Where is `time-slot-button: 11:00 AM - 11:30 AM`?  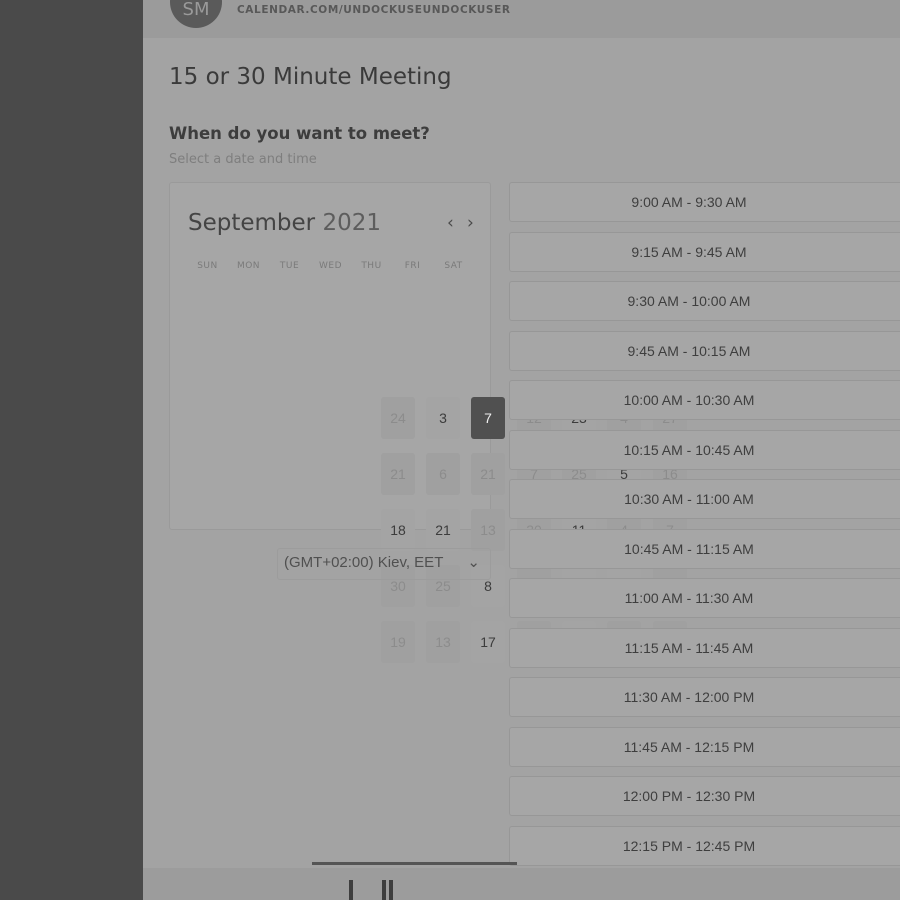 time-slot-button: 11:00 AM - 11:30 AM is located at coordinates (704, 598).